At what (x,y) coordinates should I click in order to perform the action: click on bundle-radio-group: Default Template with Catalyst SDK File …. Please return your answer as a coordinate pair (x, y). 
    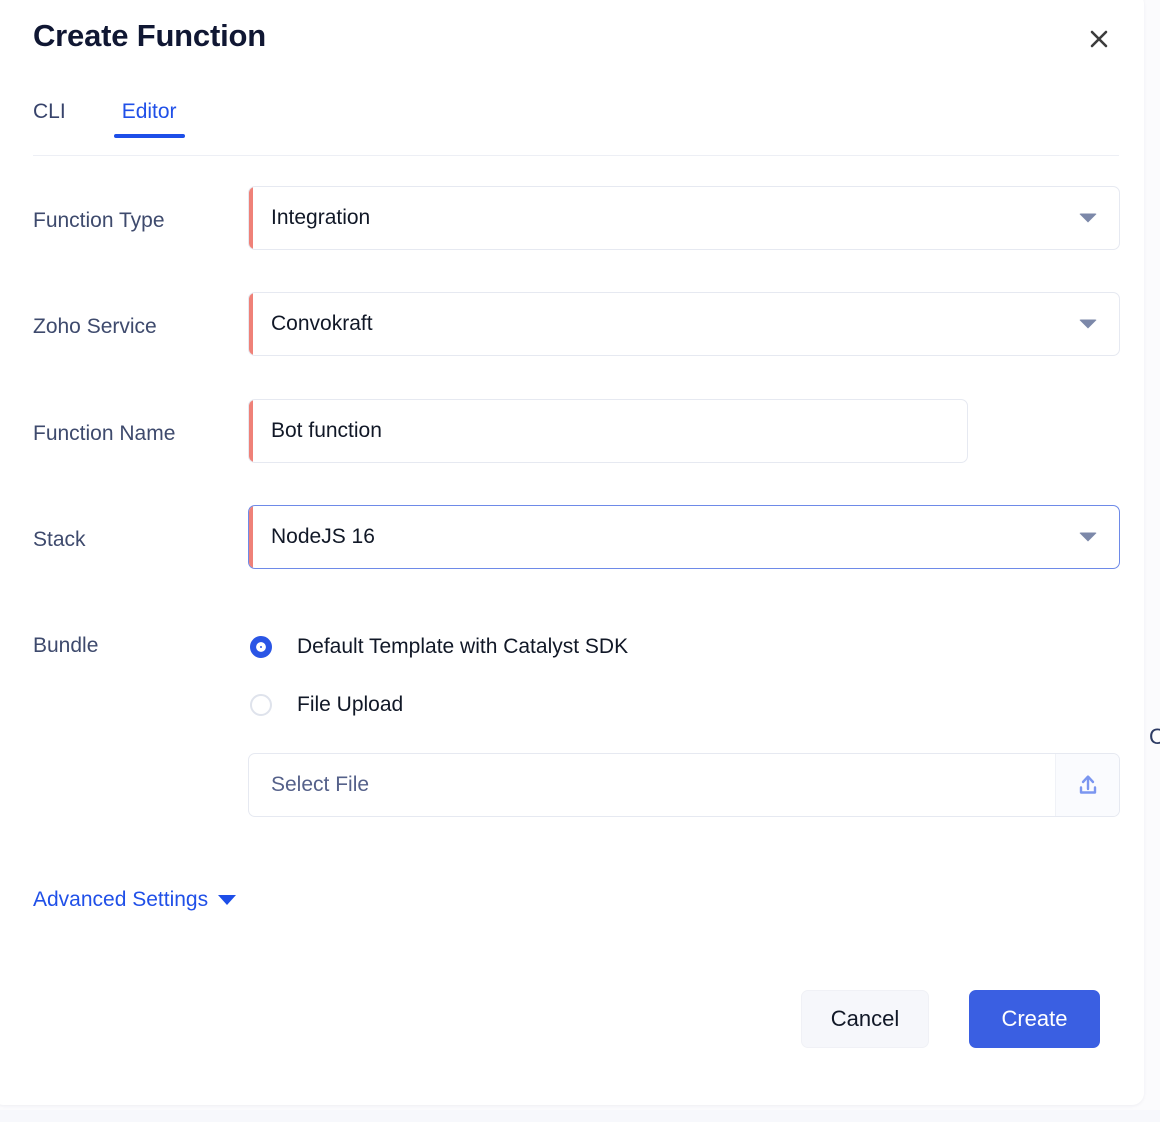
    Looking at the image, I should click on (439, 690).